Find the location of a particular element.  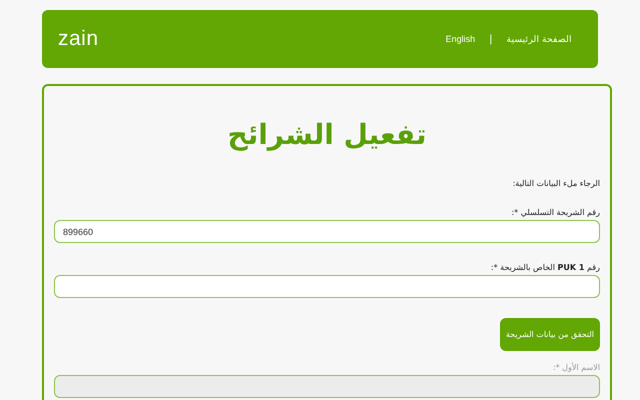

intro-text: الرجاء ملء البيانات التالية: is located at coordinates (556, 183).